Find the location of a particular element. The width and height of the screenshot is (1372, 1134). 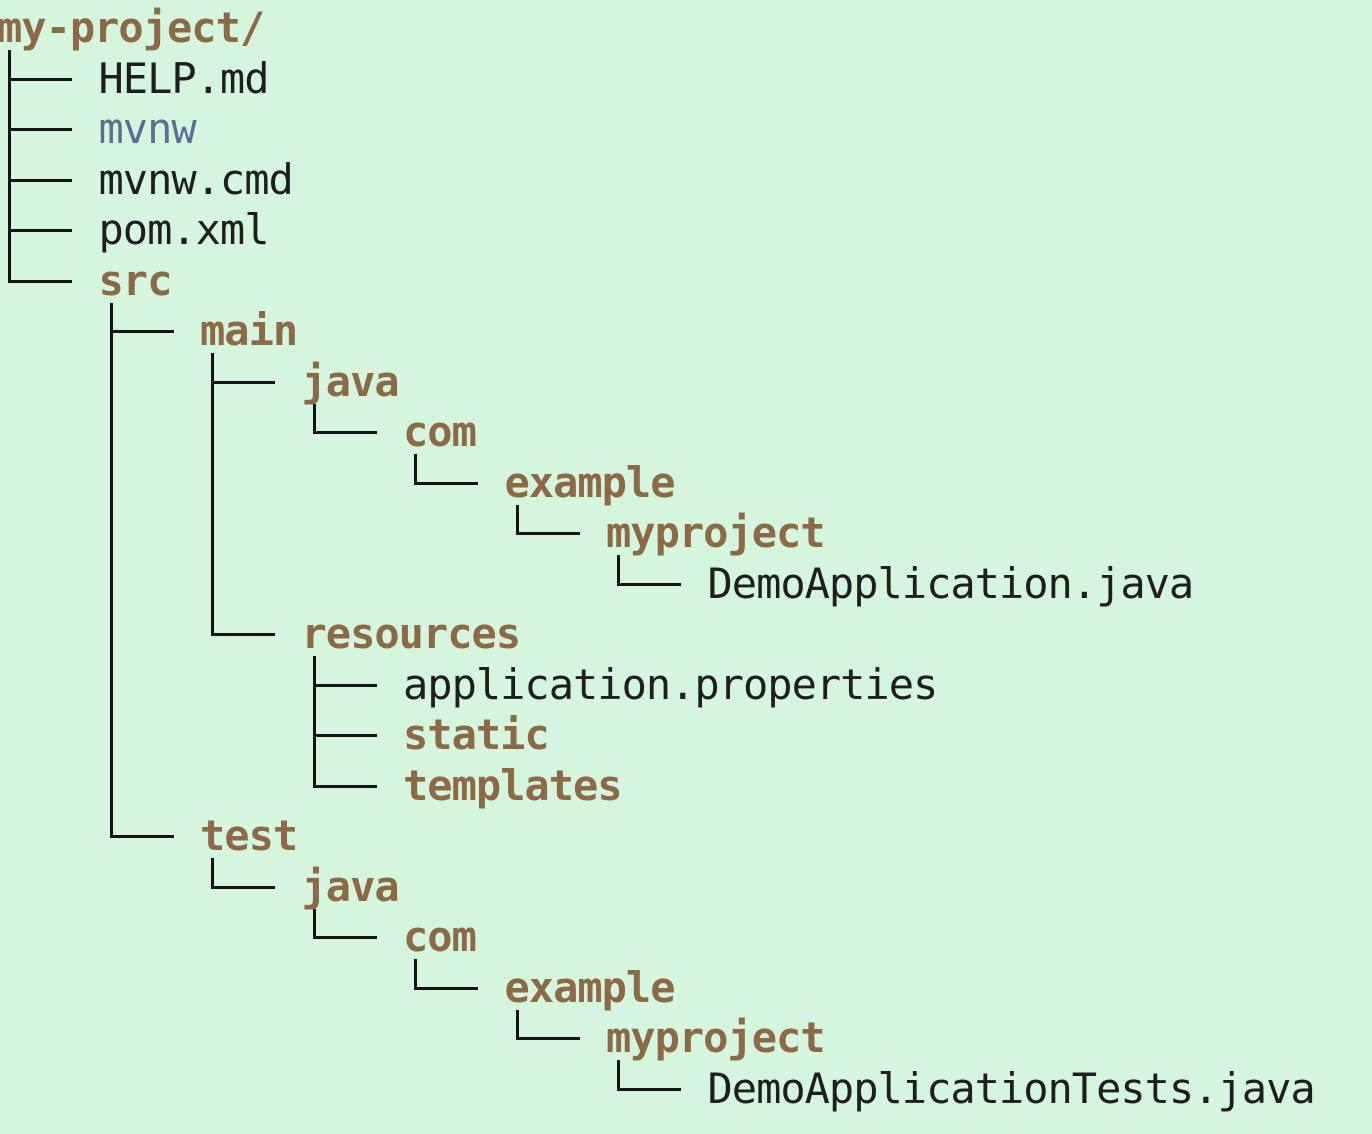

connector-horizontal-mvnw-cmd is located at coordinates (40, 180).